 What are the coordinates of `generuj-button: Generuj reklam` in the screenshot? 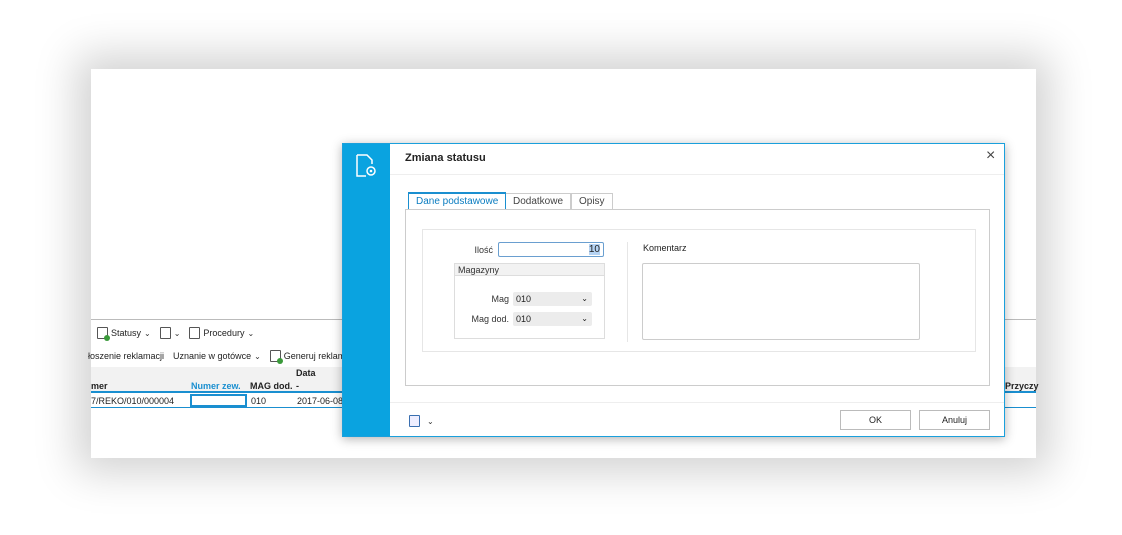 It's located at (307, 357).